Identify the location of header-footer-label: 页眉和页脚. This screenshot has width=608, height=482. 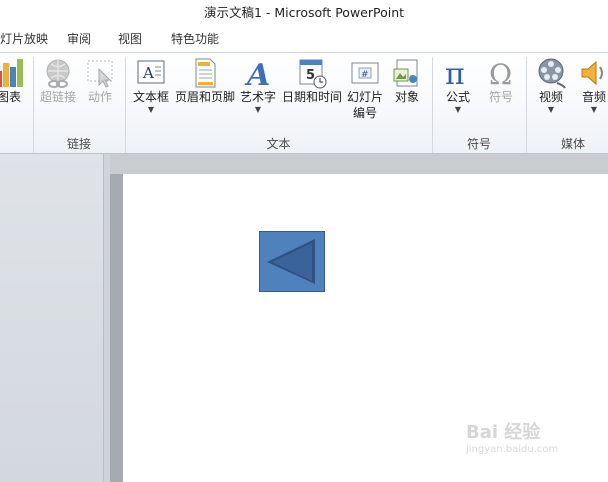
(204, 97).